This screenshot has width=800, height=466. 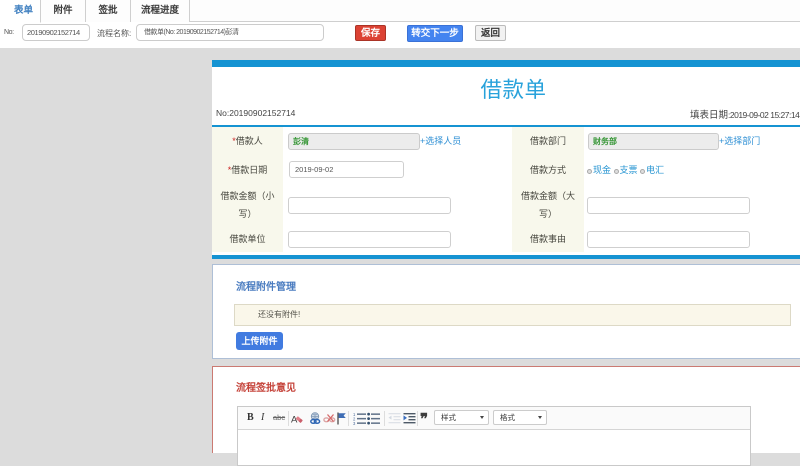 I want to click on svg-text: A, so click(x=294, y=420).